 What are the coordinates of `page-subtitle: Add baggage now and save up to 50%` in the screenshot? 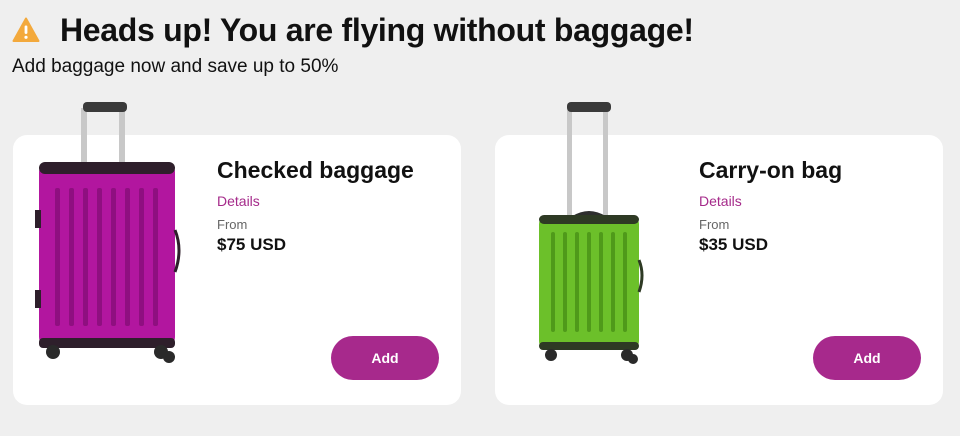 It's located at (175, 66).